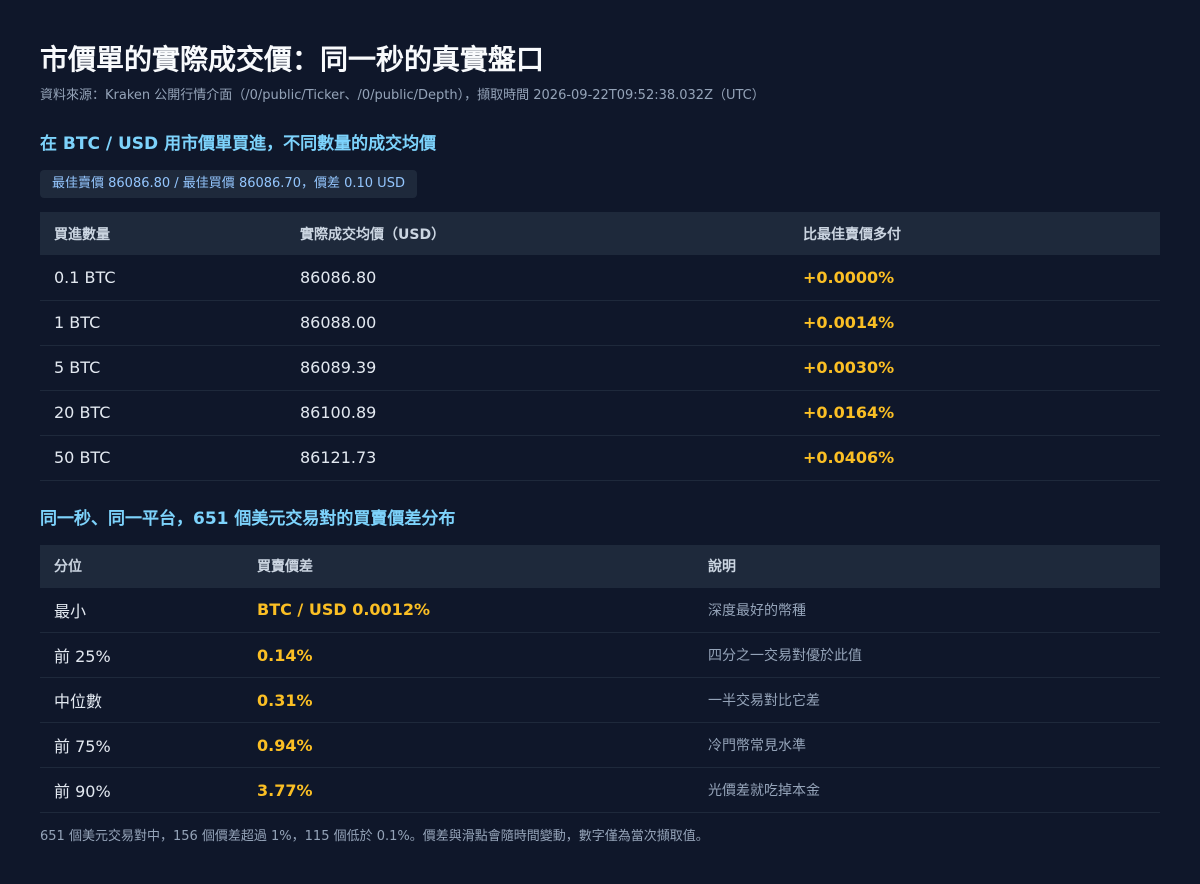 The height and width of the screenshot is (884, 1200). I want to click on cell-extra-paid: +0.0014%, so click(974, 323).